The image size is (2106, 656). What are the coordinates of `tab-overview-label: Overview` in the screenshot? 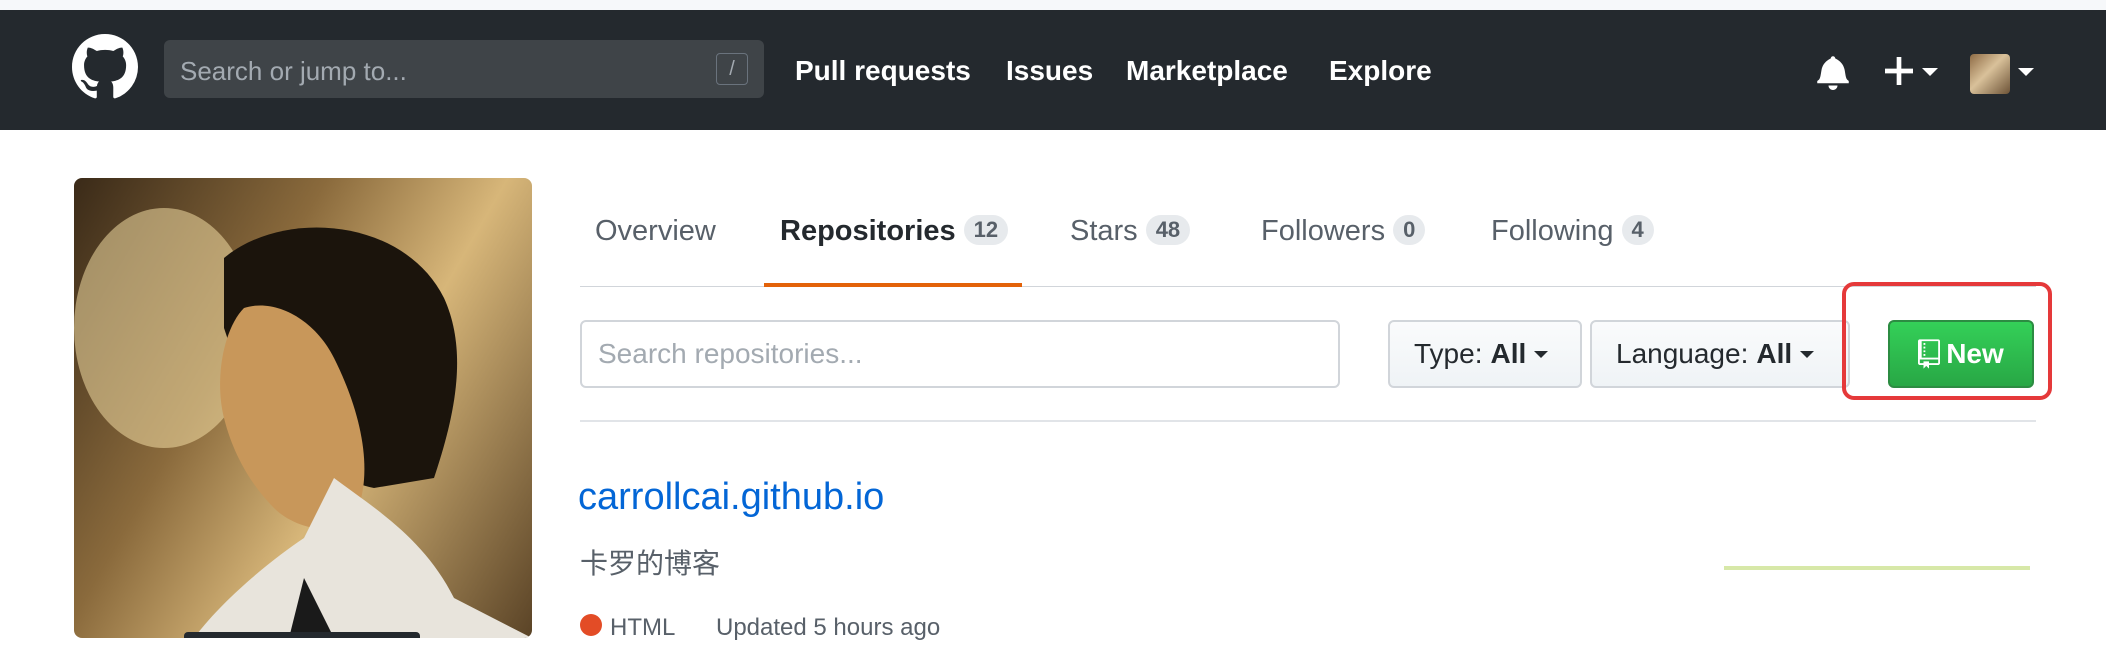 It's located at (655, 231).